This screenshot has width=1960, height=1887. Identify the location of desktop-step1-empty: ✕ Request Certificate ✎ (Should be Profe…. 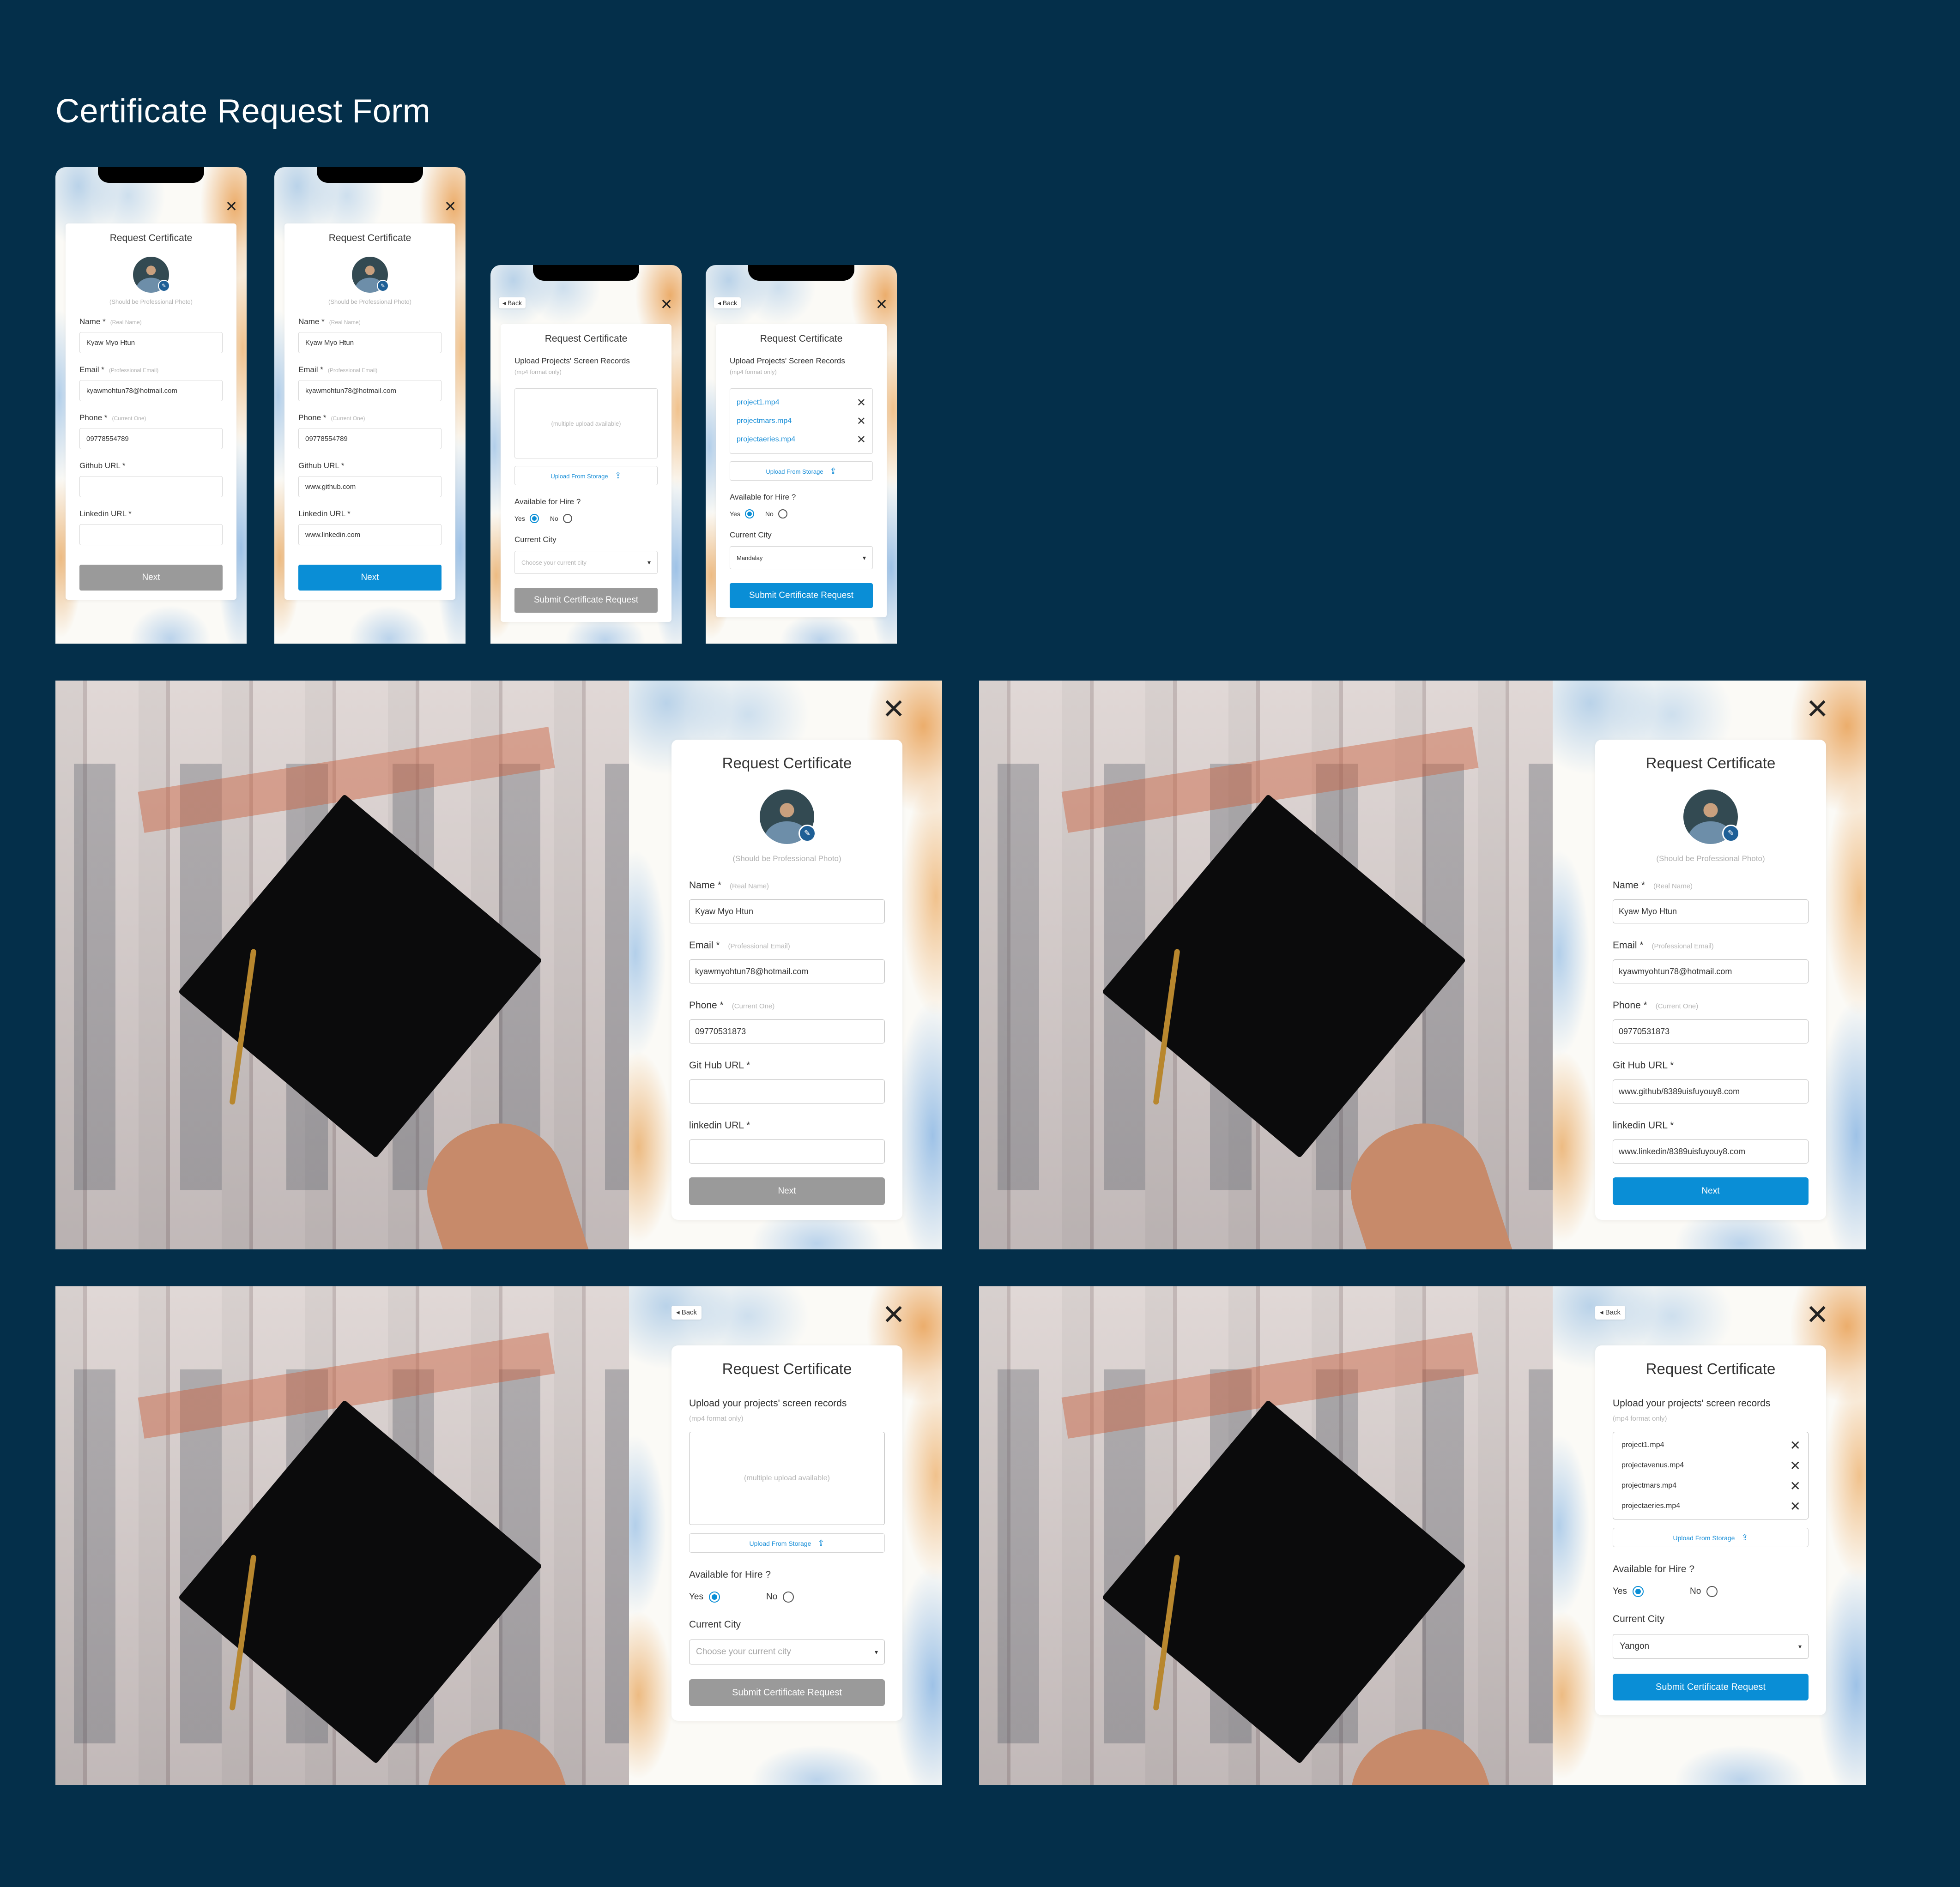
(498, 965).